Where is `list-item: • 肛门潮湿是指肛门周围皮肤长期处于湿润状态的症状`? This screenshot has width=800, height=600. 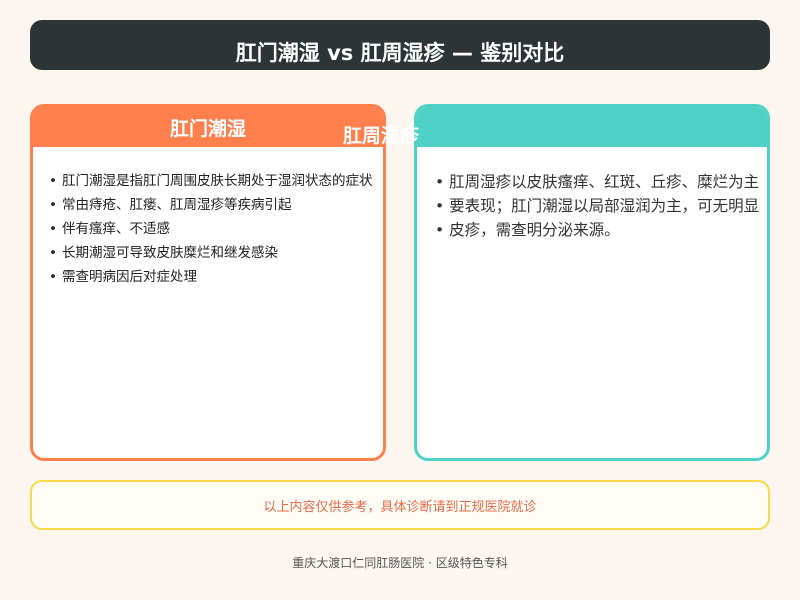
list-item: • 肛门潮湿是指肛门周围皮肤长期处于湿润状态的症状 is located at coordinates (211, 181).